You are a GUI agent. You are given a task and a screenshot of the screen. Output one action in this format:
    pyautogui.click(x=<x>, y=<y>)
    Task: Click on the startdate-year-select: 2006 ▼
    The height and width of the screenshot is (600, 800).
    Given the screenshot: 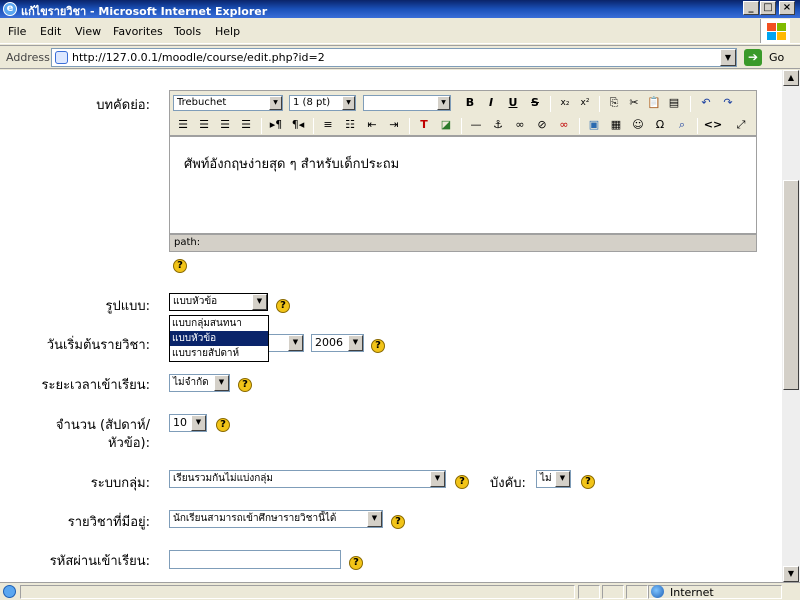 What is the action you would take?
    pyautogui.click(x=337, y=343)
    